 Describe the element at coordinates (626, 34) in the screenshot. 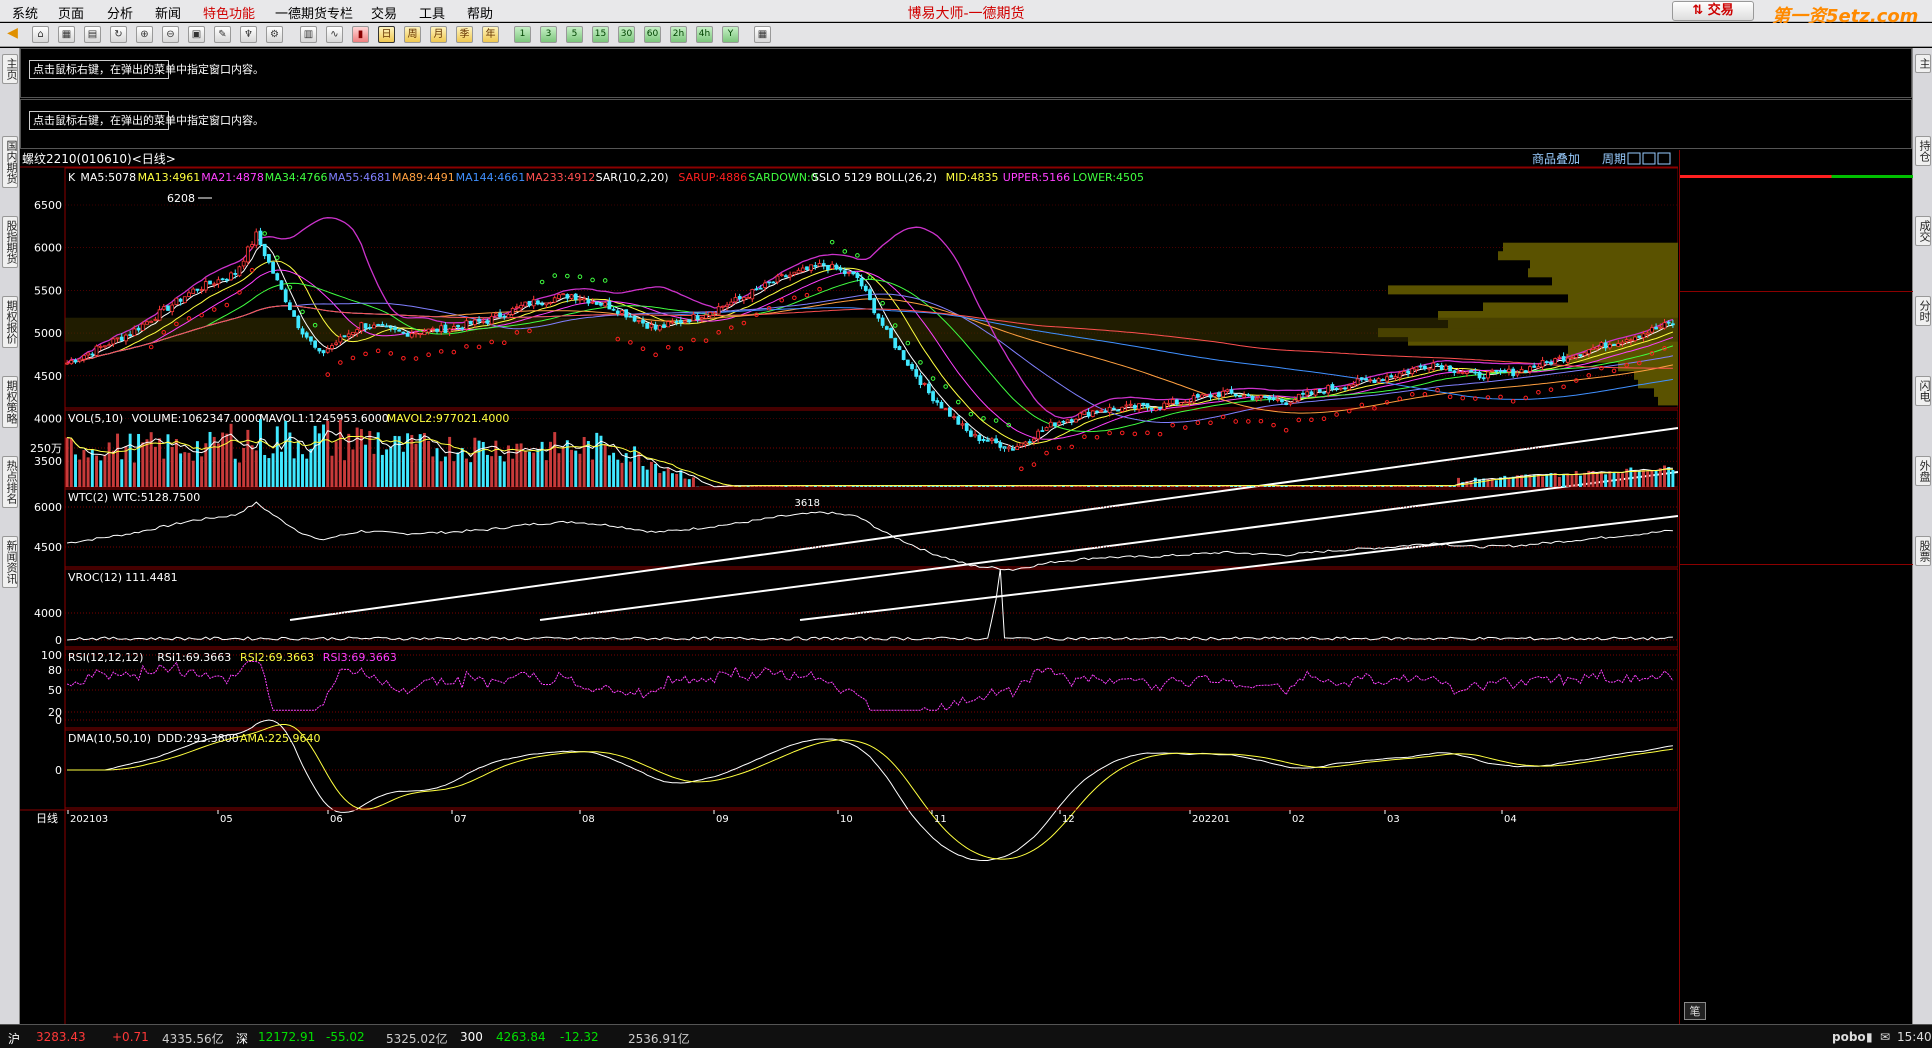

I see `toolbar-30min: 30` at that location.